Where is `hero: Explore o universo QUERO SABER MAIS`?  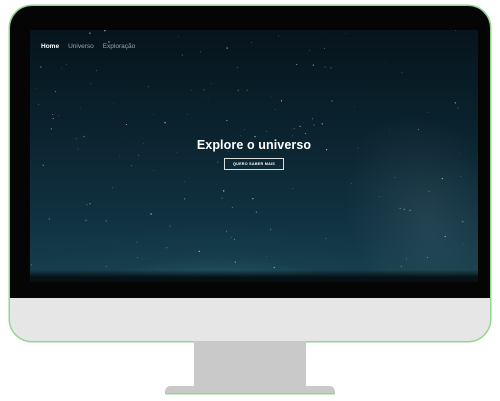 hero: Explore o universo QUERO SABER MAIS is located at coordinates (254, 154).